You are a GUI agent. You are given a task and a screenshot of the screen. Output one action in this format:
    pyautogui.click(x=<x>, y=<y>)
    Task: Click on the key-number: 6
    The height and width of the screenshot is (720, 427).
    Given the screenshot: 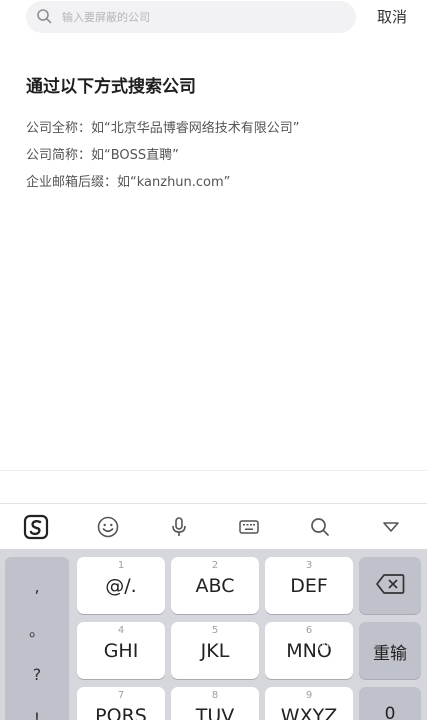 What is the action you would take?
    pyautogui.click(x=309, y=630)
    